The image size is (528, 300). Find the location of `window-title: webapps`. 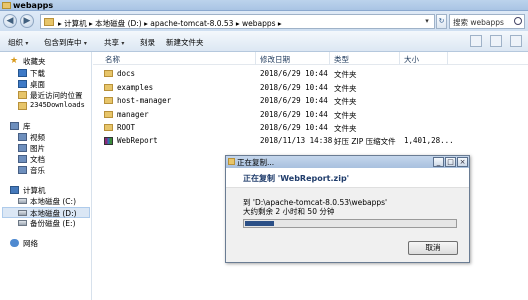

window-title: webapps is located at coordinates (33, 5).